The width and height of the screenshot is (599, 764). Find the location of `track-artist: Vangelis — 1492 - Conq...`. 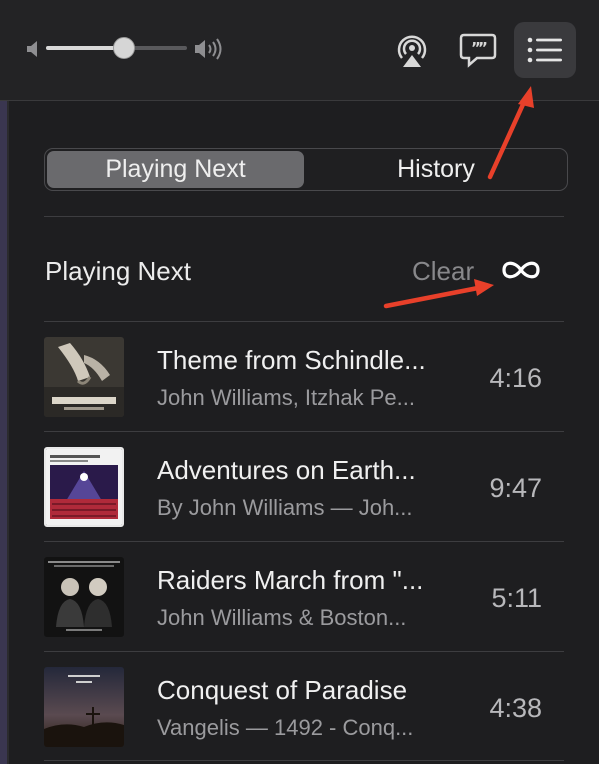

track-artist: Vangelis — 1492 - Conq... is located at coordinates (285, 727).